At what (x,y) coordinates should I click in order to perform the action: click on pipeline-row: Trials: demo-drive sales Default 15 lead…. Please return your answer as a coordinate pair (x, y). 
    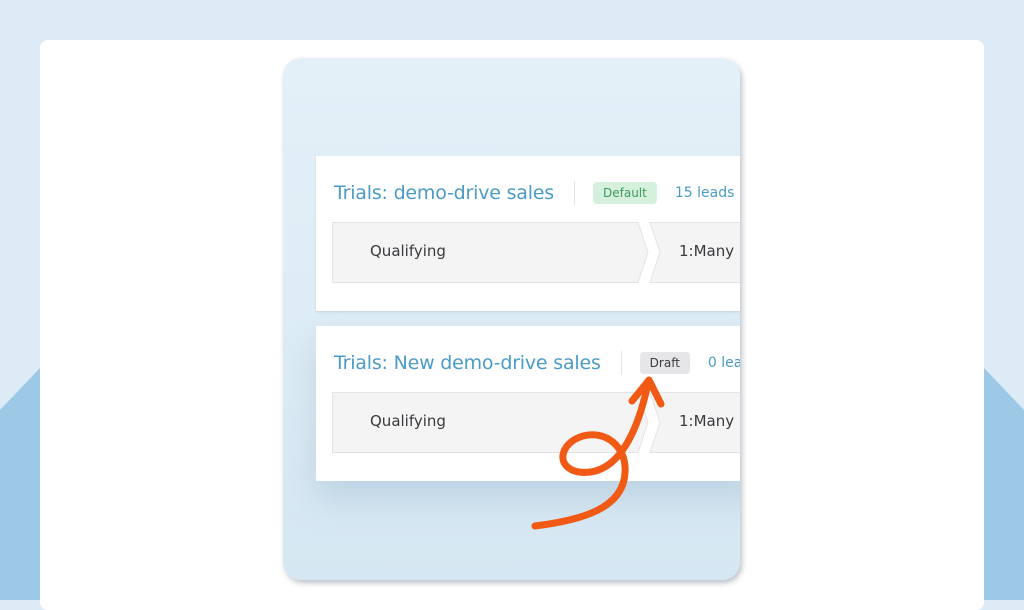
    Looking at the image, I should click on (528, 233).